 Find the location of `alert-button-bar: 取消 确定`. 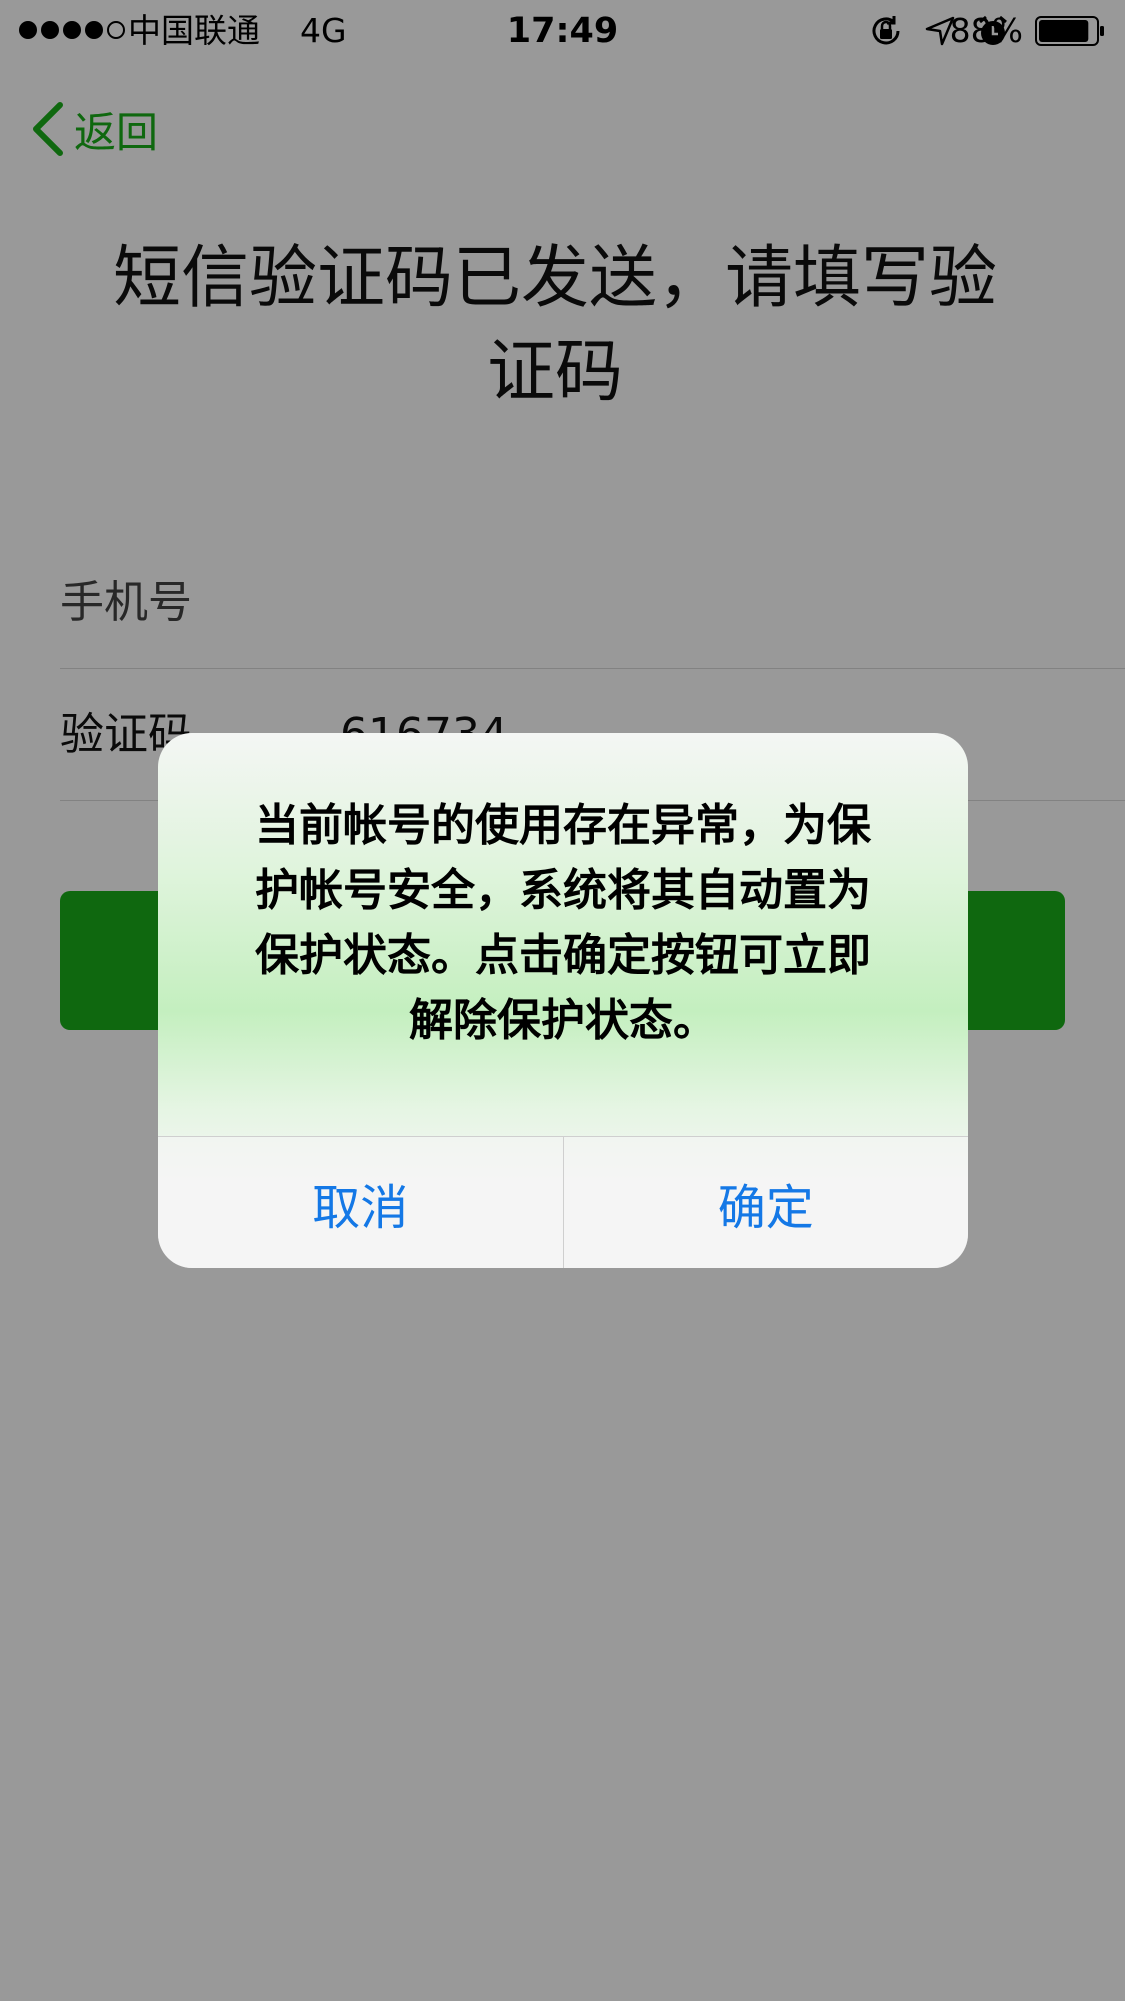

alert-button-bar: 取消 确定 is located at coordinates (563, 1202).